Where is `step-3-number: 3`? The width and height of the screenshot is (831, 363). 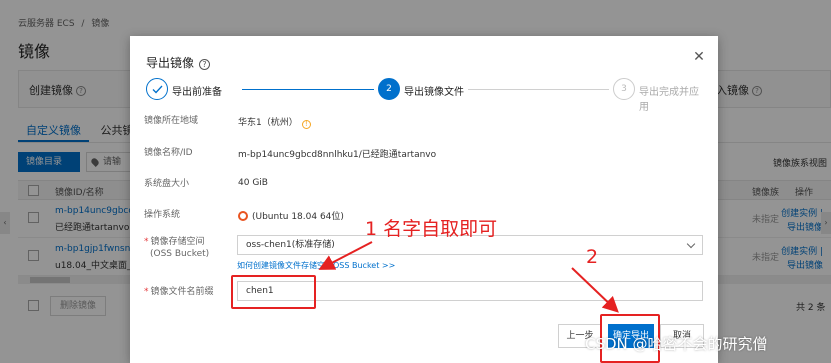
step-3-number: 3 is located at coordinates (624, 89).